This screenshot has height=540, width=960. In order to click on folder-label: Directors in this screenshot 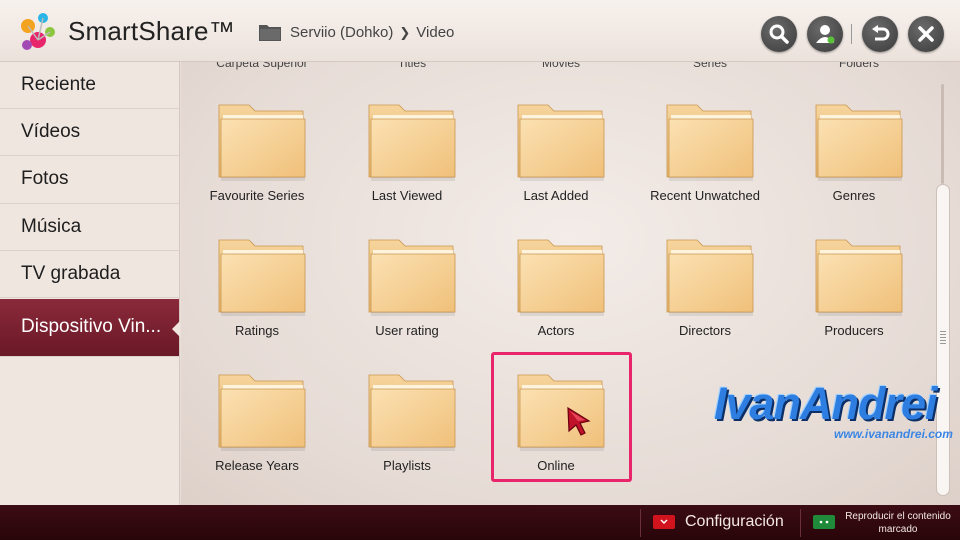, I will do `click(704, 330)`.